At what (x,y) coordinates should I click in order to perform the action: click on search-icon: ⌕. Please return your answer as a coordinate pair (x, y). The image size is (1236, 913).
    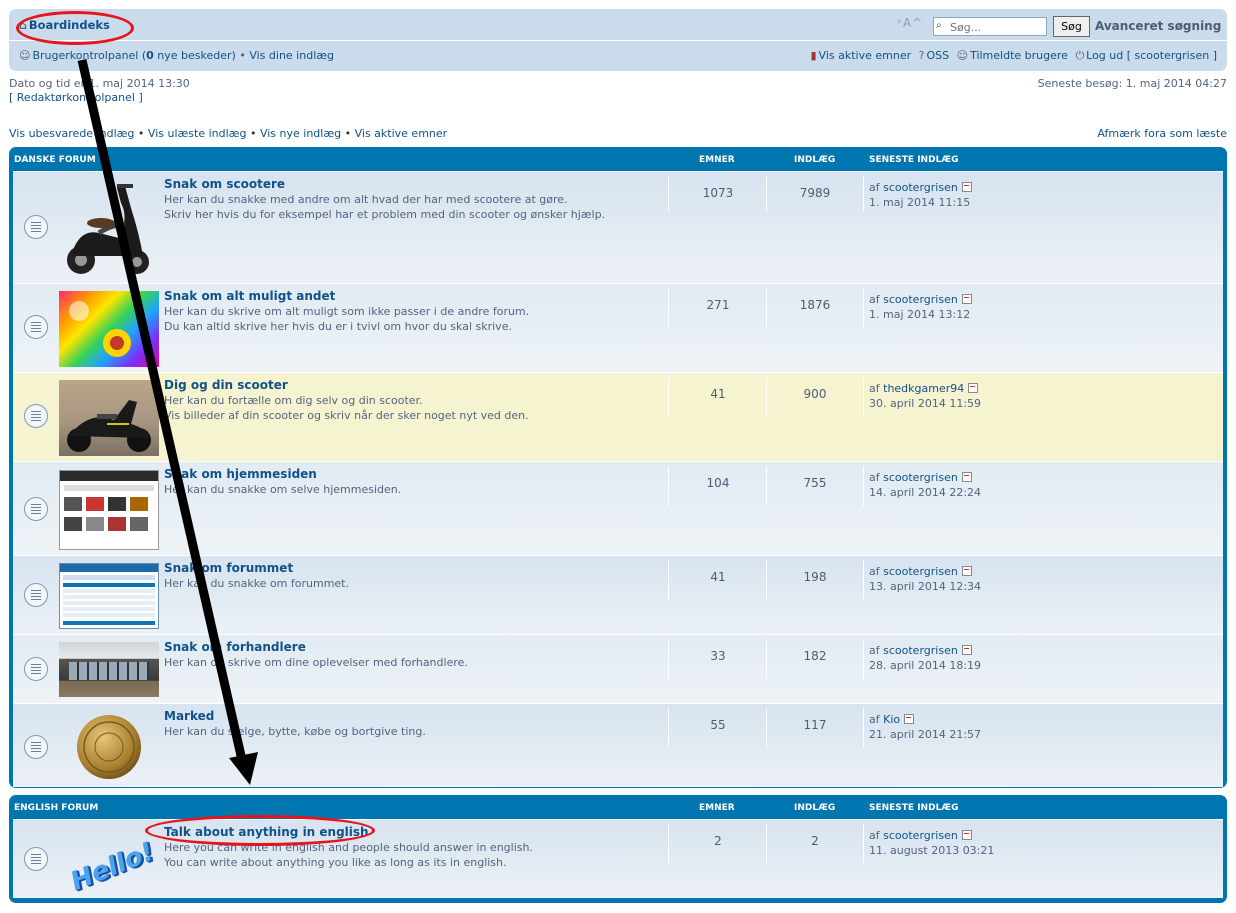
    Looking at the image, I should click on (939, 25).